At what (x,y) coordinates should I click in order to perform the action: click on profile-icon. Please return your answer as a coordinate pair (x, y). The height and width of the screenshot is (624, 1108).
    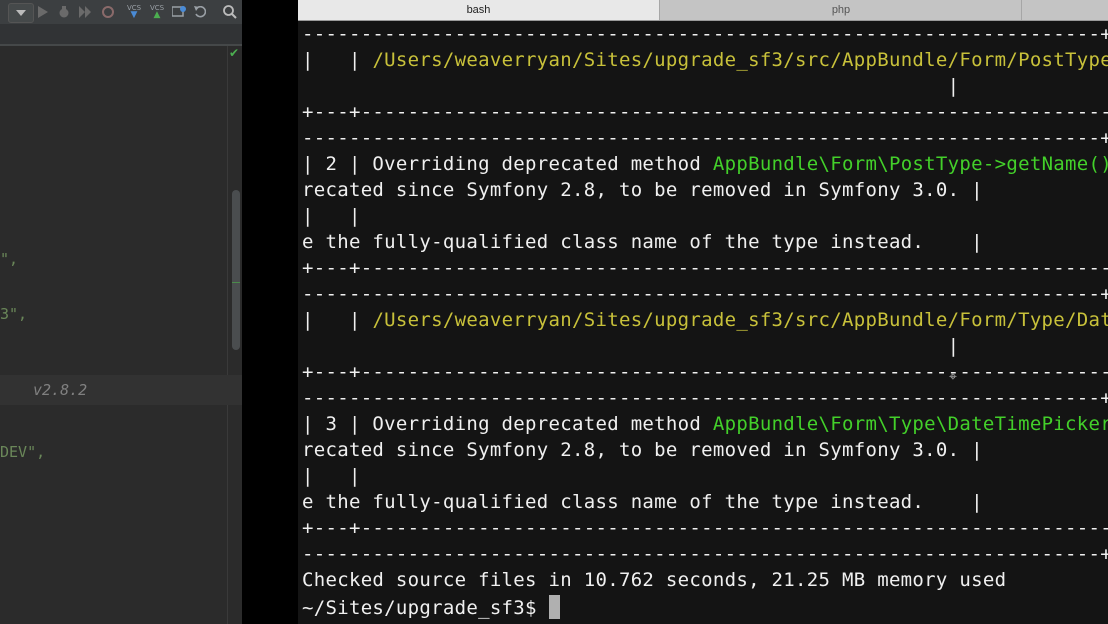
    Looking at the image, I should click on (108, 12).